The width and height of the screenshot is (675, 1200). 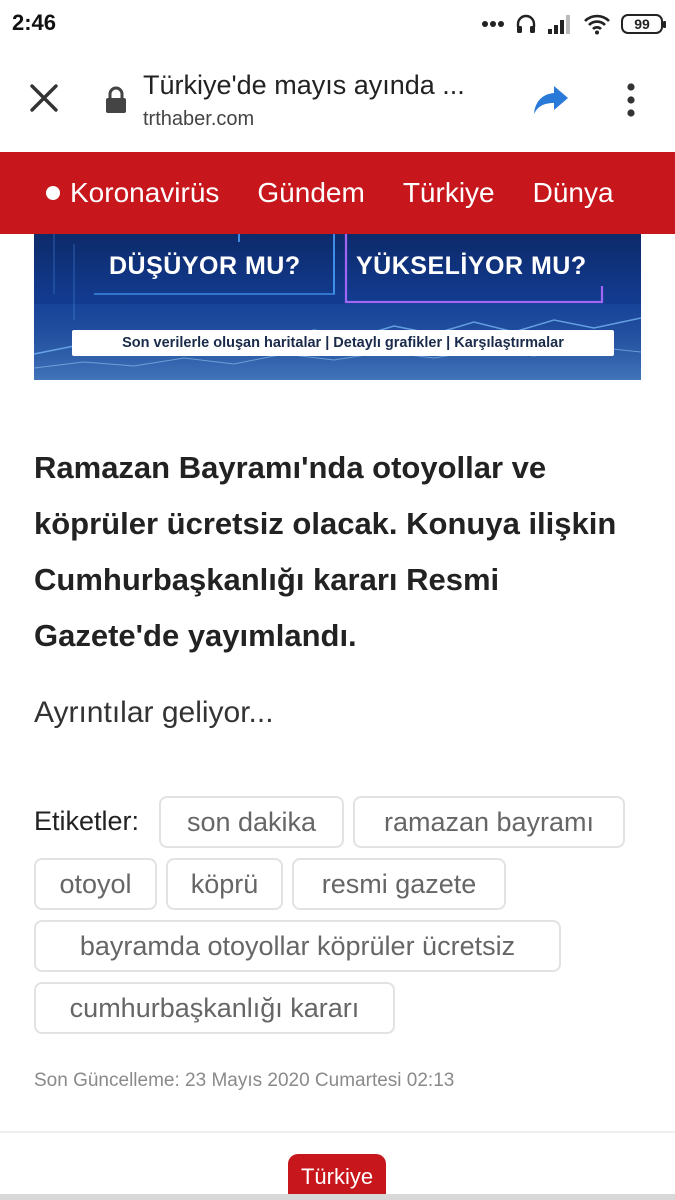 What do you see at coordinates (573, 193) in the screenshot?
I see `nav-item-dunya: Dünya` at bounding box center [573, 193].